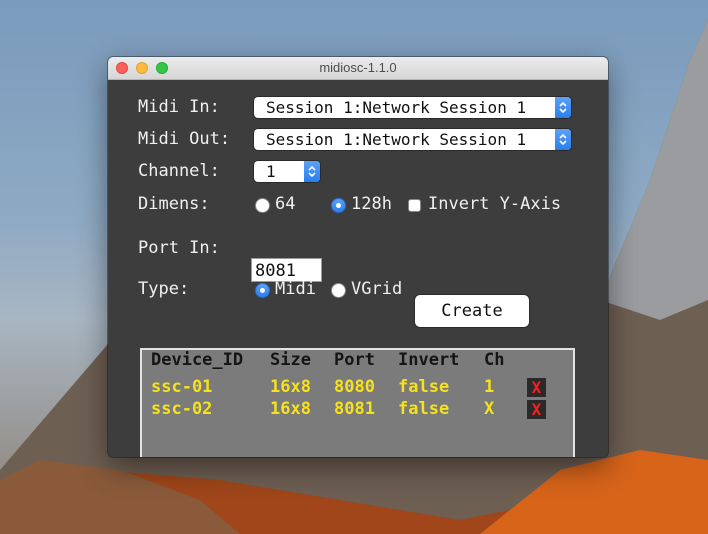  I want to click on channel-label: Channel:, so click(179, 171).